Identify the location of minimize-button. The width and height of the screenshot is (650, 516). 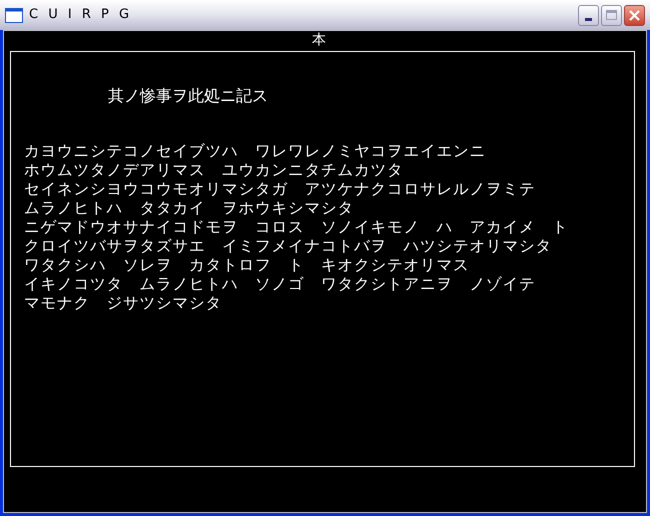
(588, 15).